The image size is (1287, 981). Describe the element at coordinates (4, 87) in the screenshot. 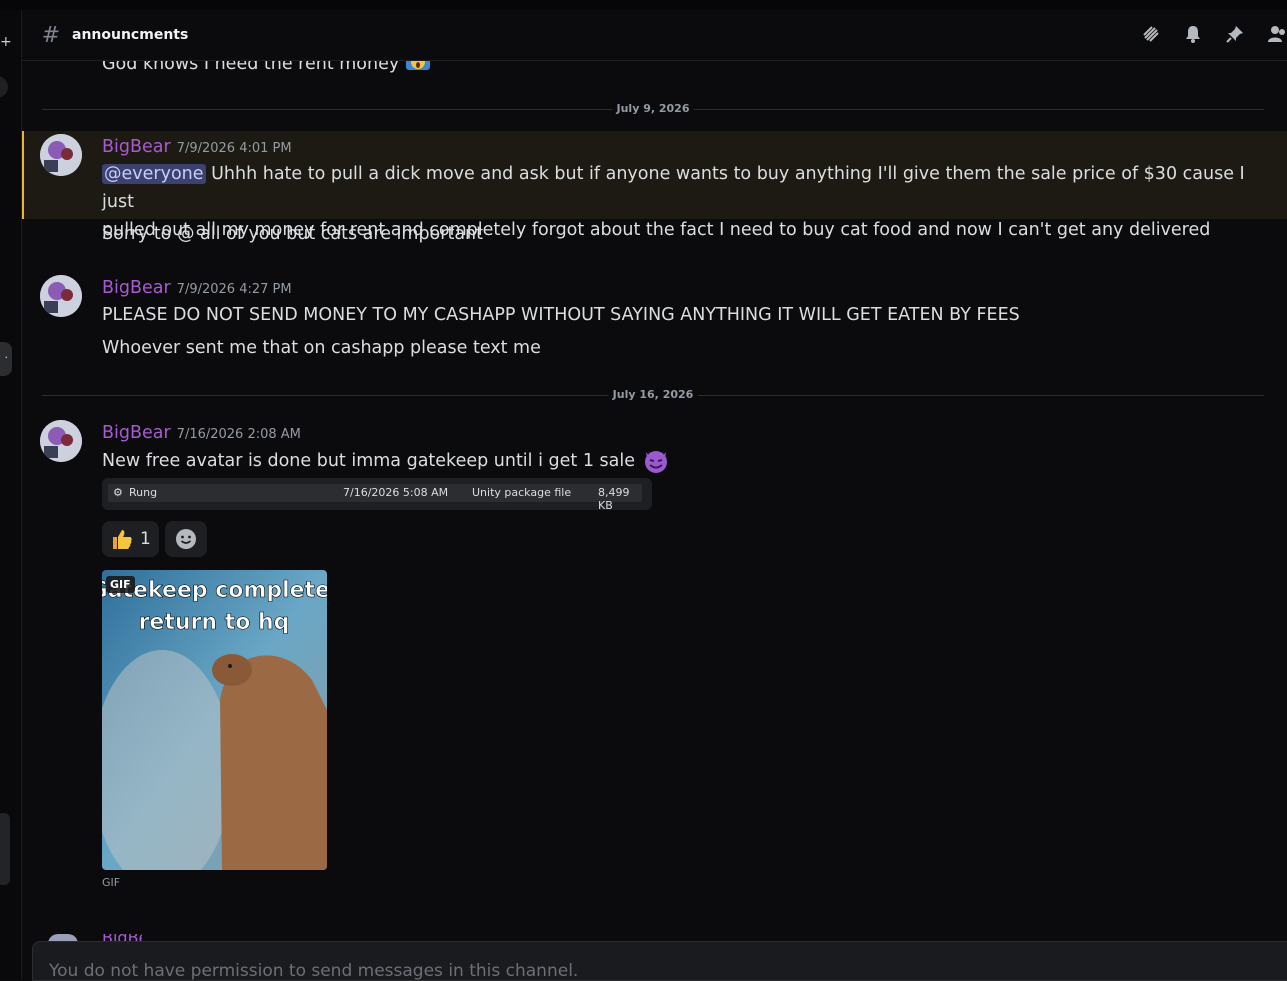

I see `server-icon` at that location.